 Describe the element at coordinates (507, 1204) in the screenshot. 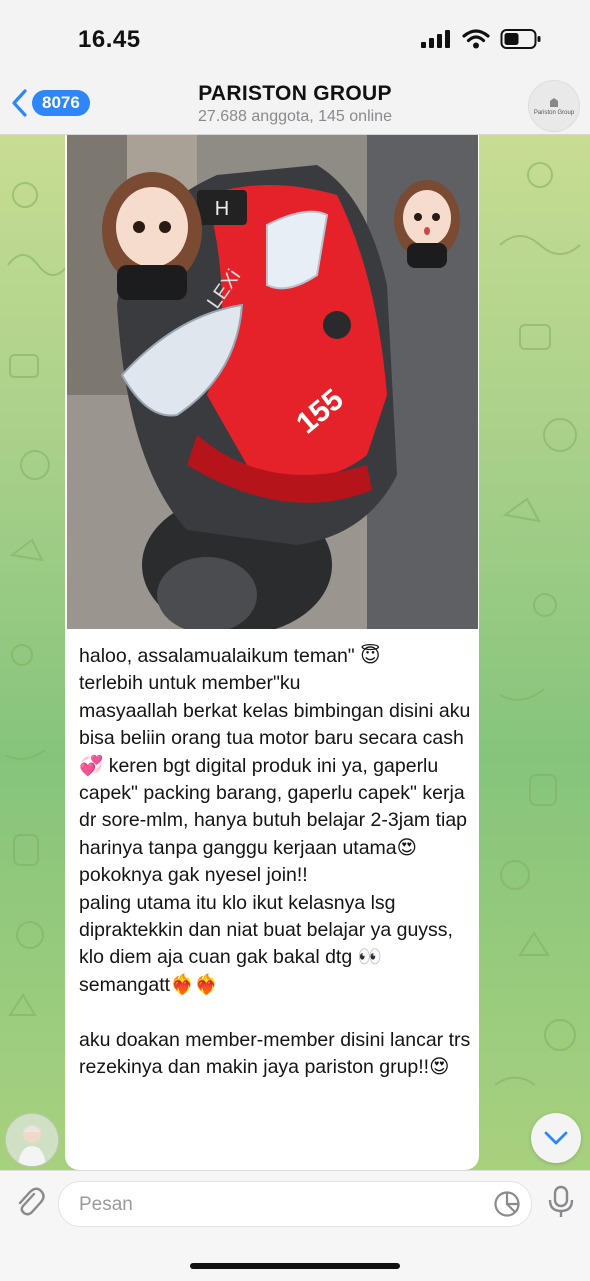

I see `sticker-icon` at that location.